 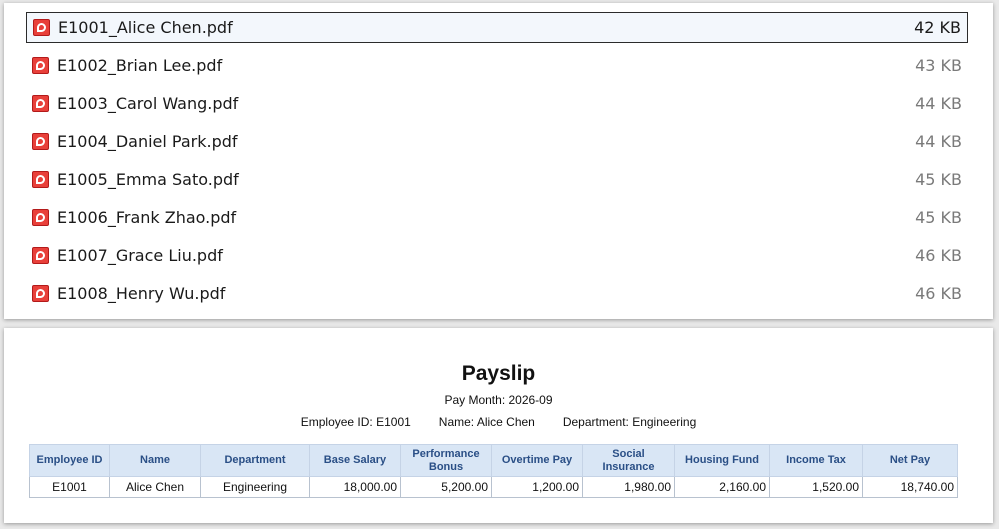 I want to click on column-header: Department, so click(x=255, y=460).